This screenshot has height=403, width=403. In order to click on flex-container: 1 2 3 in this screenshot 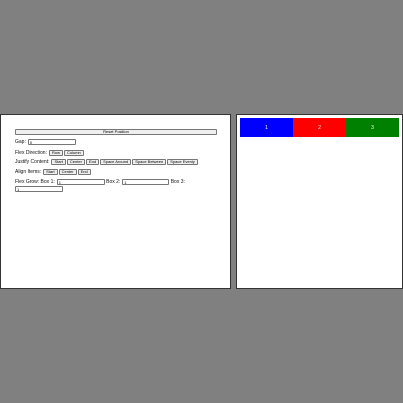, I will do `click(319, 127)`.